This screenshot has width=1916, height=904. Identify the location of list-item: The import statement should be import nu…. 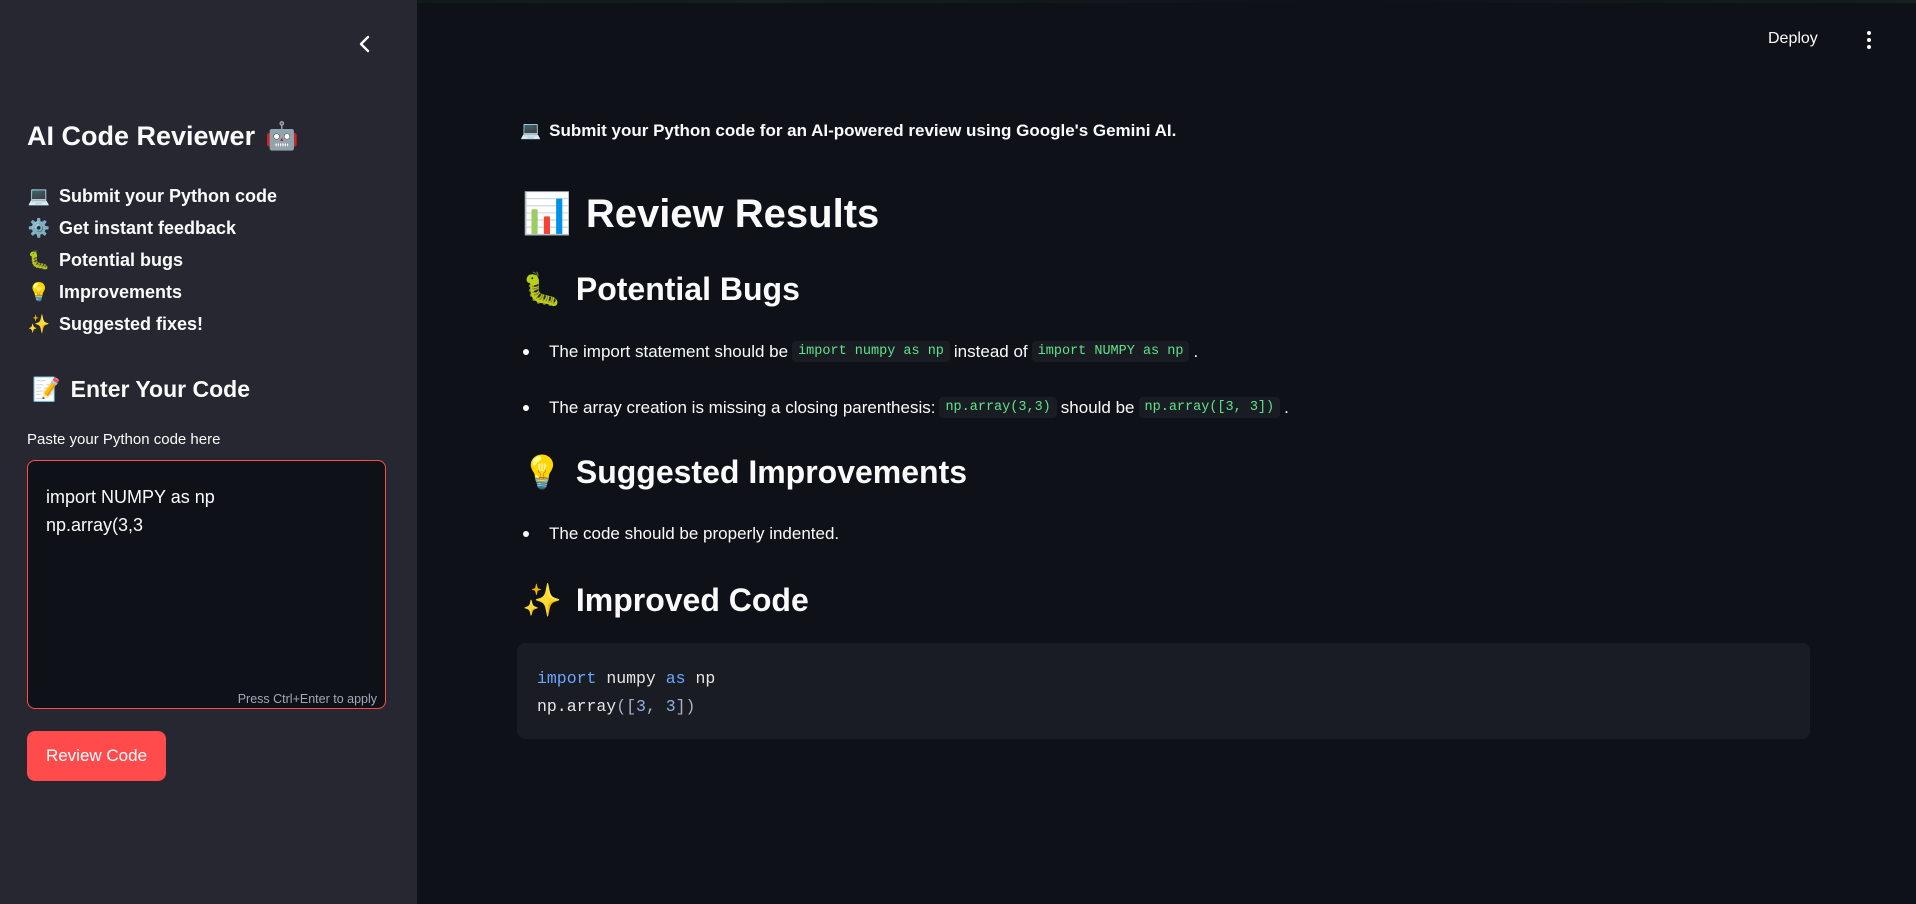
(859, 351).